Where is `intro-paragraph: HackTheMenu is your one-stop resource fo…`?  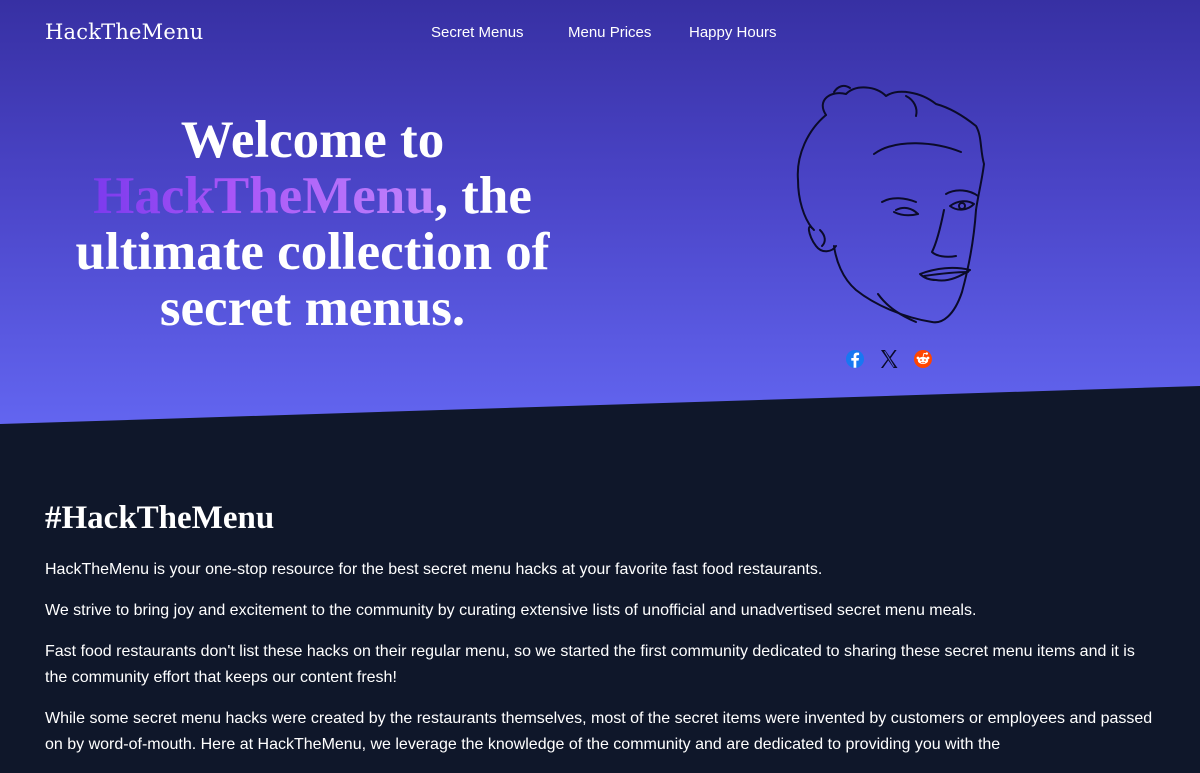
intro-paragraph: HackTheMenu is your one-stop resource fo… is located at coordinates (434, 569).